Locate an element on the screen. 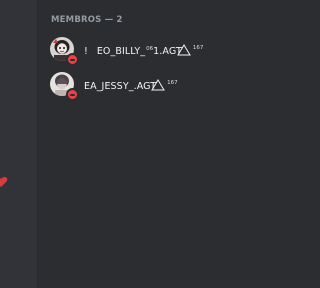 This screenshot has width=320, height=288. member-item-billy: ! EO_BILLY_ 06 1.AGT 167 is located at coordinates (162, 49).